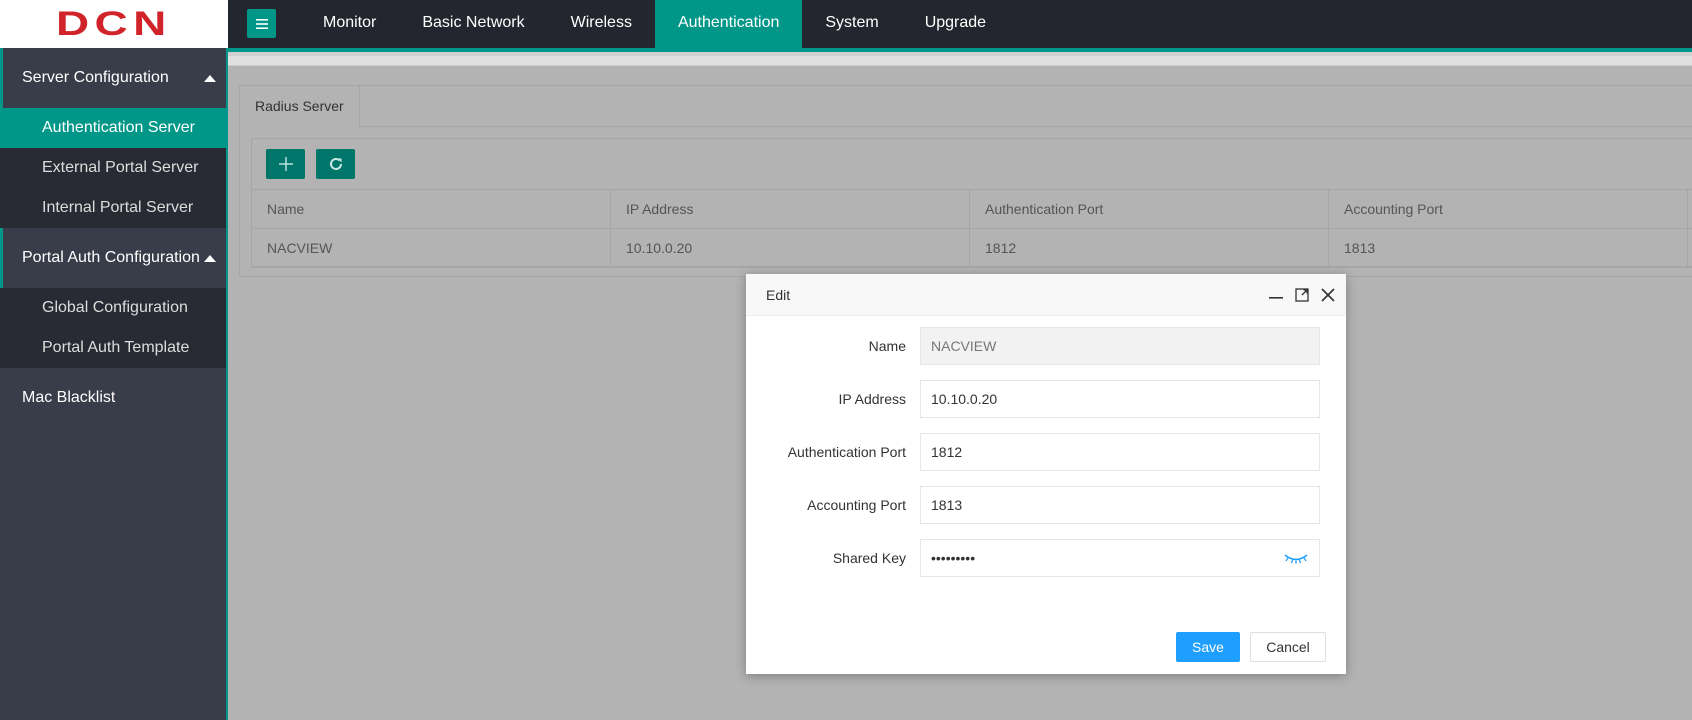 The height and width of the screenshot is (720, 1692). Describe the element at coordinates (953, 558) in the screenshot. I see `shared-key-value: •••••••••` at that location.